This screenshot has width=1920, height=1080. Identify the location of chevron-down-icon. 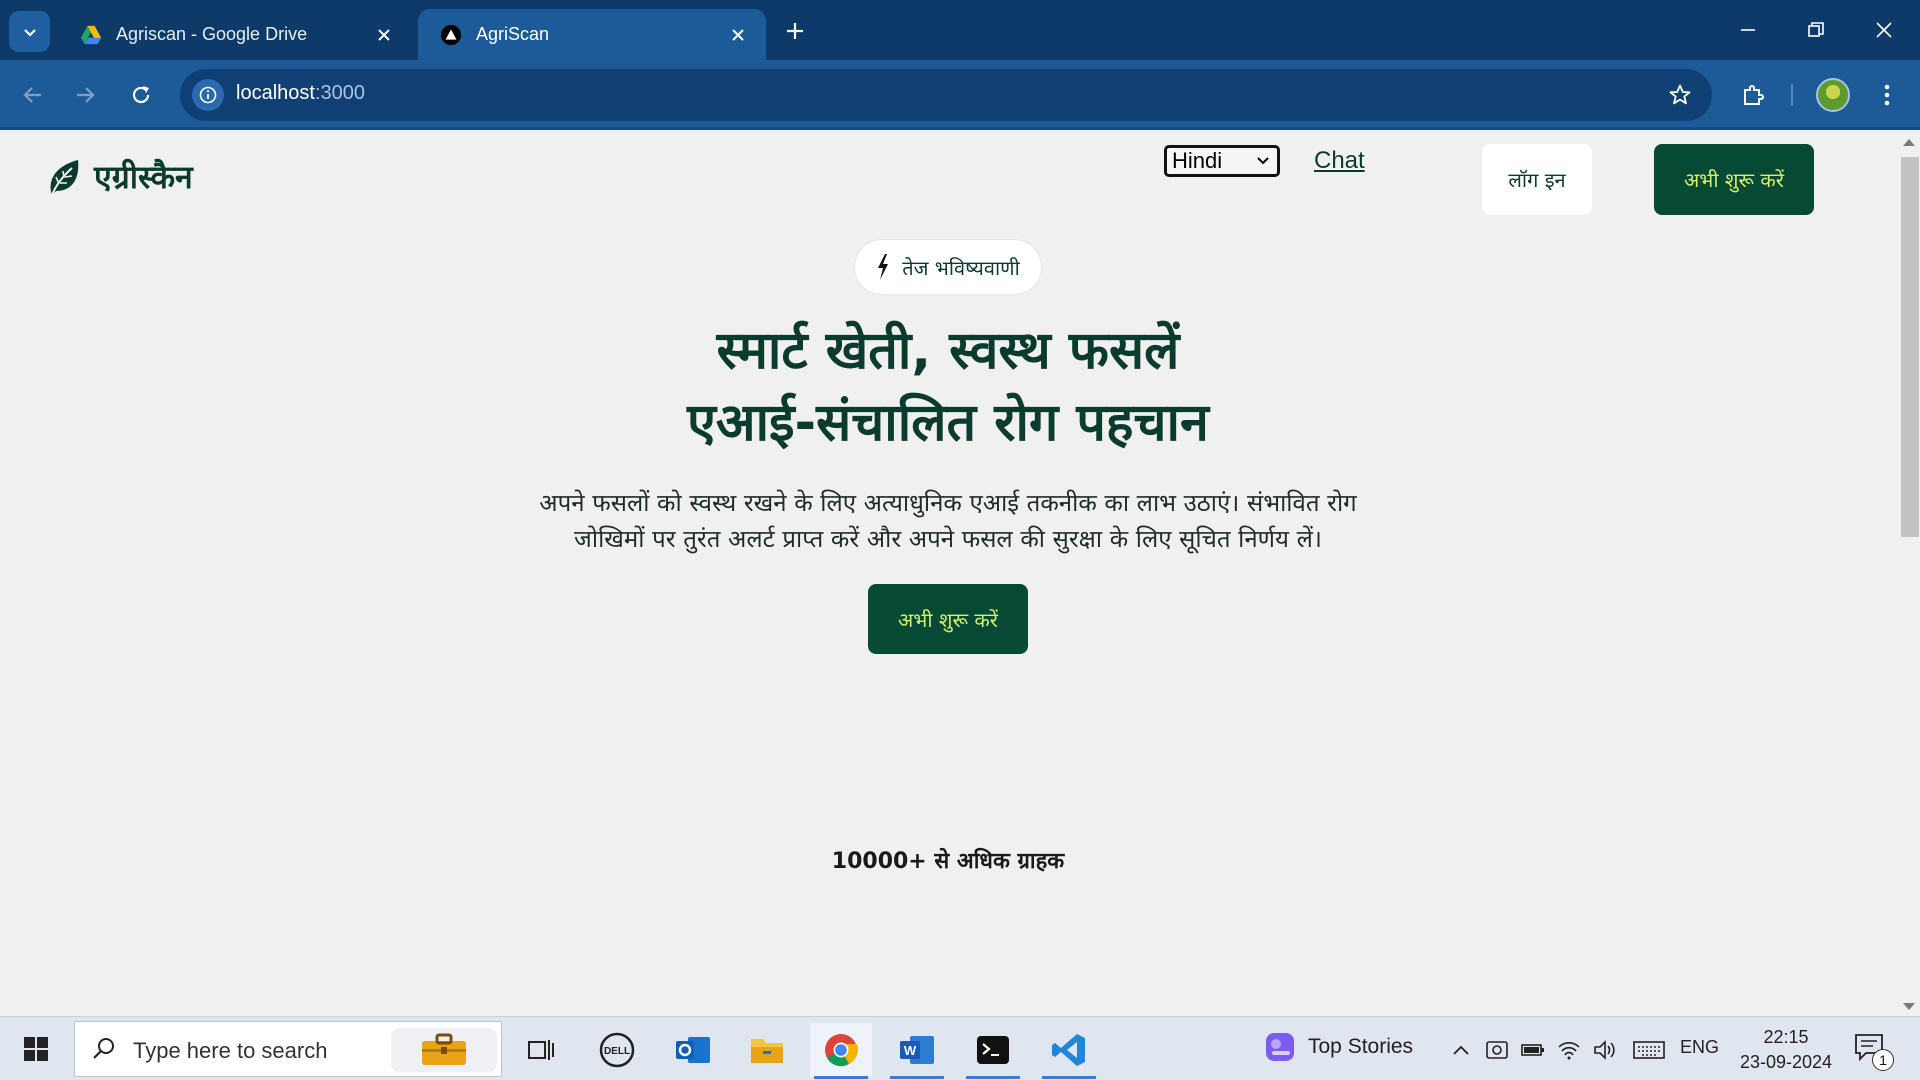
(1263, 161).